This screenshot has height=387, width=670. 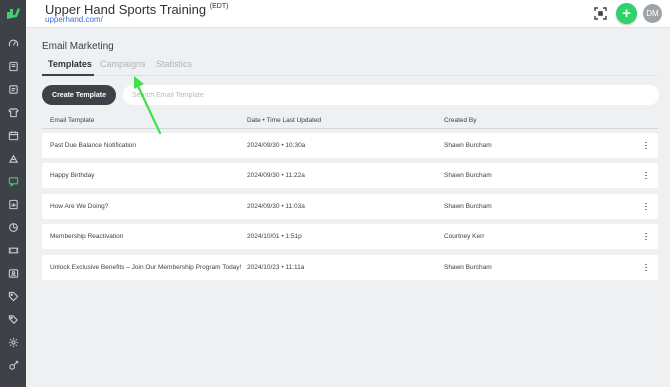 I want to click on sidebar-item-tags, so click(x=13, y=319).